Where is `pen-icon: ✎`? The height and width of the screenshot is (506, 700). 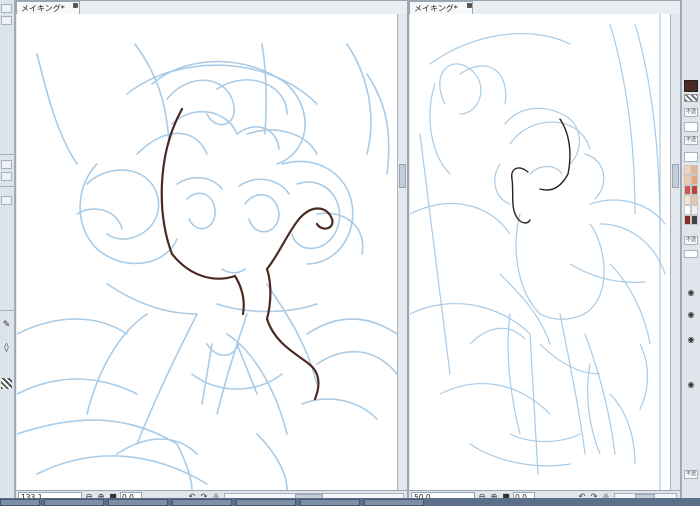
pen-icon: ✎ is located at coordinates (6, 325).